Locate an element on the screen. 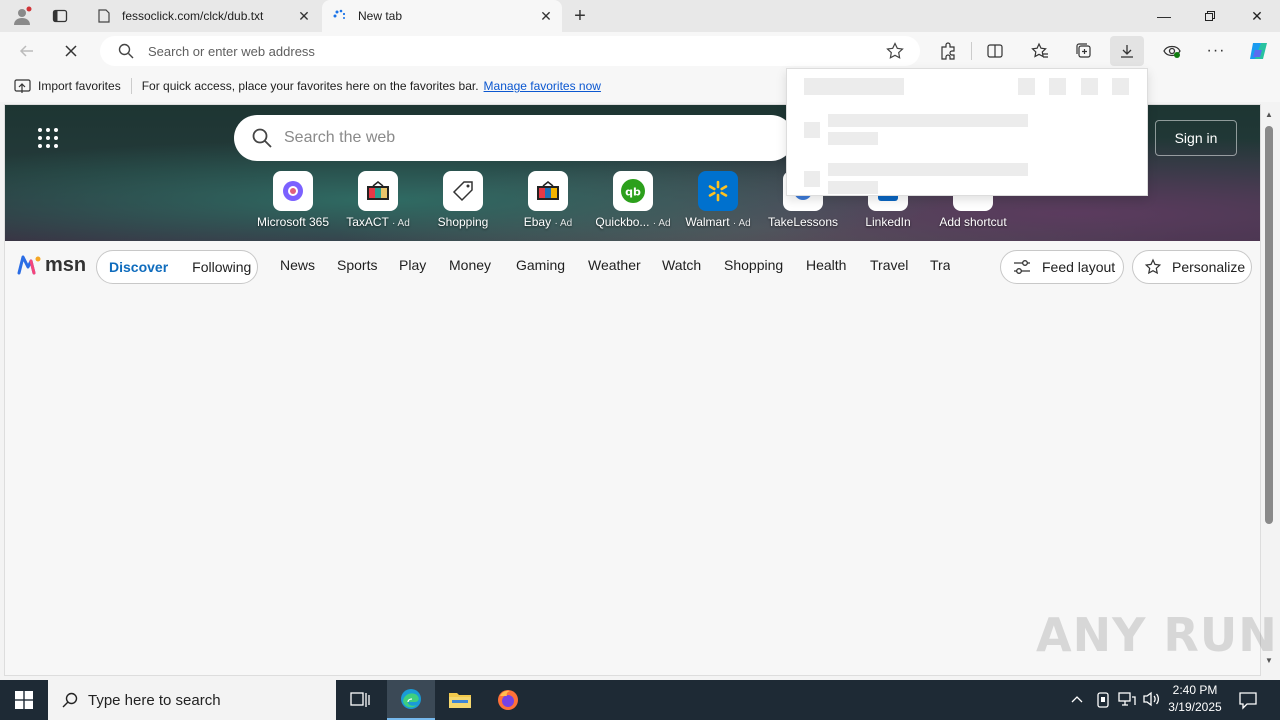 The image size is (1280, 720). skeleton-title is located at coordinates (854, 86).